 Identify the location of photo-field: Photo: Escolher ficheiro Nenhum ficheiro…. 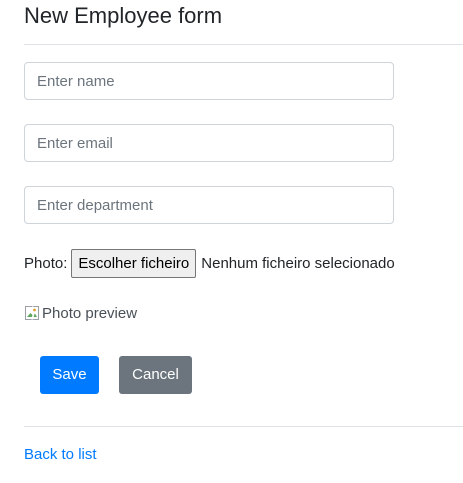
(209, 263).